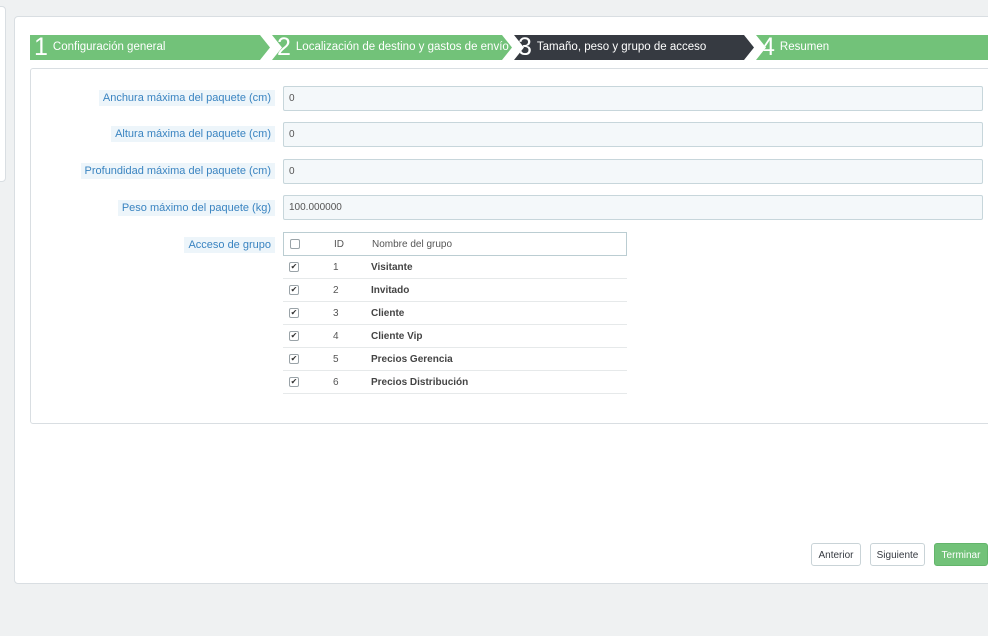 The height and width of the screenshot is (636, 988). I want to click on step-label: Tamaño, peso y grupo de acceso, so click(621, 47).